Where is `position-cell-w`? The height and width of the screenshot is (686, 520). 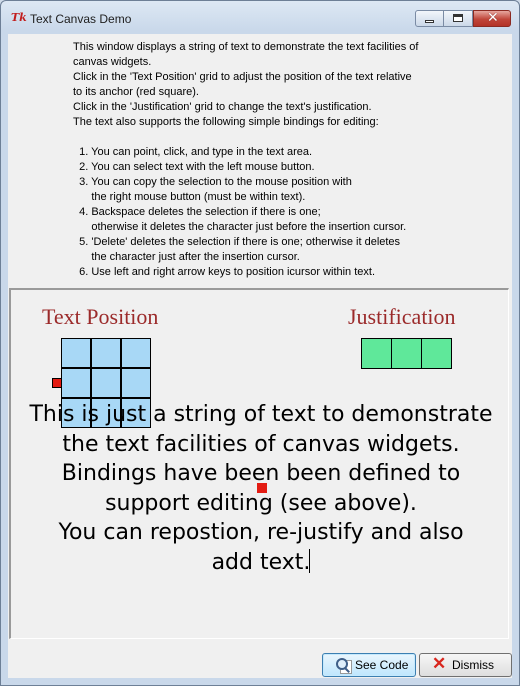 position-cell-w is located at coordinates (76, 383).